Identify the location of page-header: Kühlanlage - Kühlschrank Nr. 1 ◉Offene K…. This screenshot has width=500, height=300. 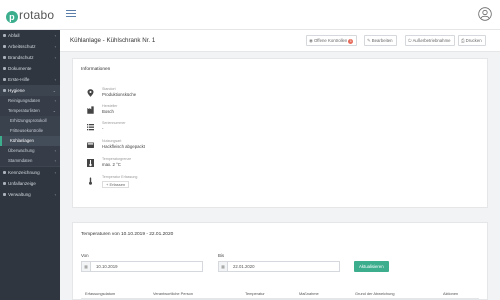
(280, 41).